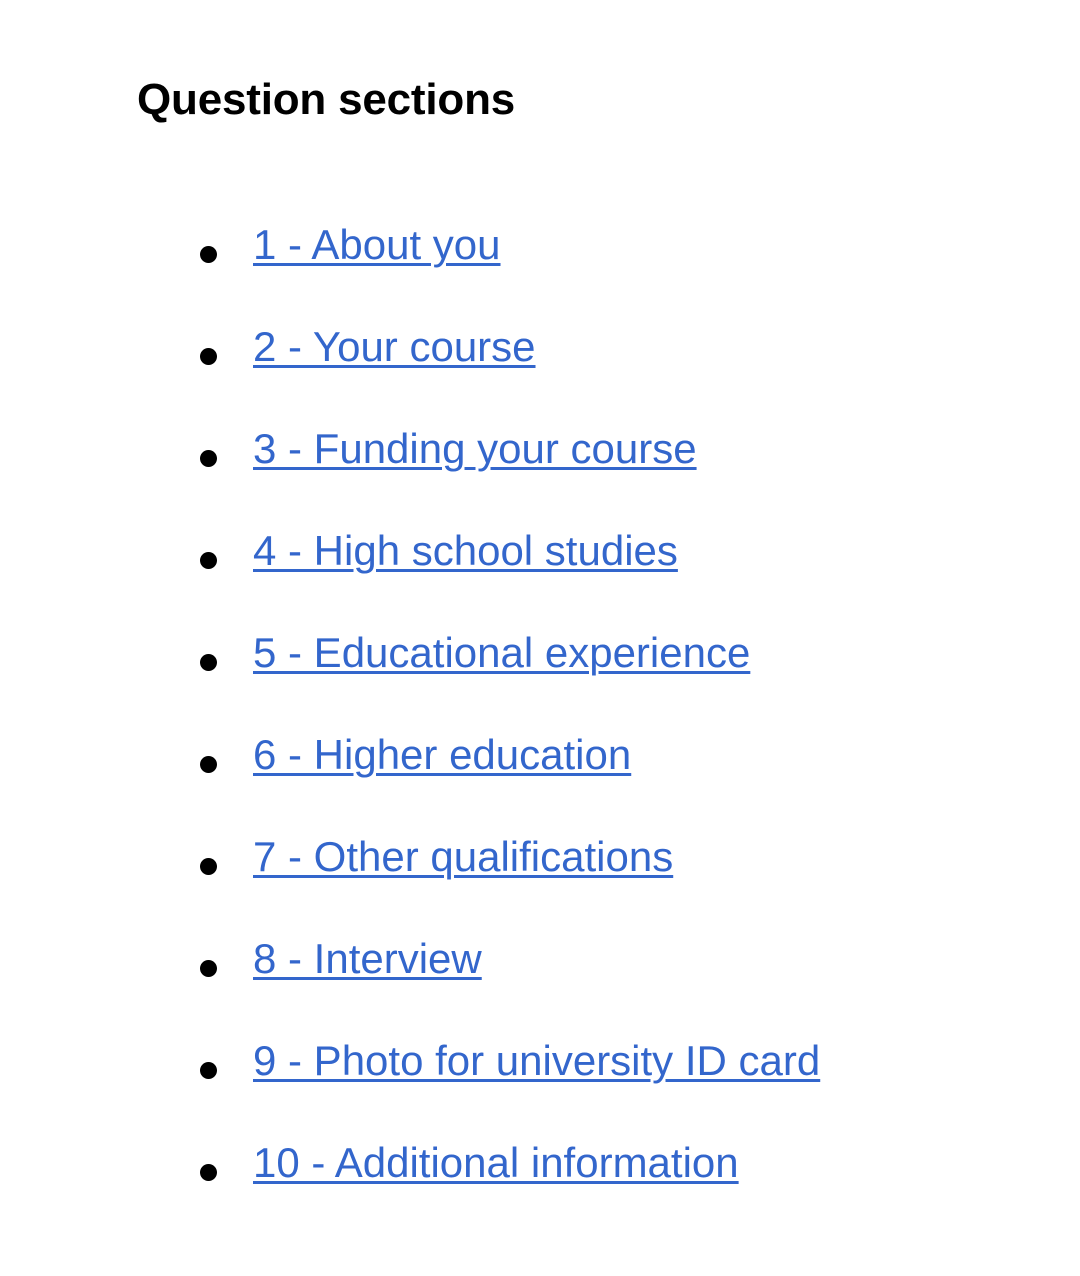 Image resolution: width=1080 pixels, height=1276 pixels. I want to click on page-title: Question sections, so click(326, 99).